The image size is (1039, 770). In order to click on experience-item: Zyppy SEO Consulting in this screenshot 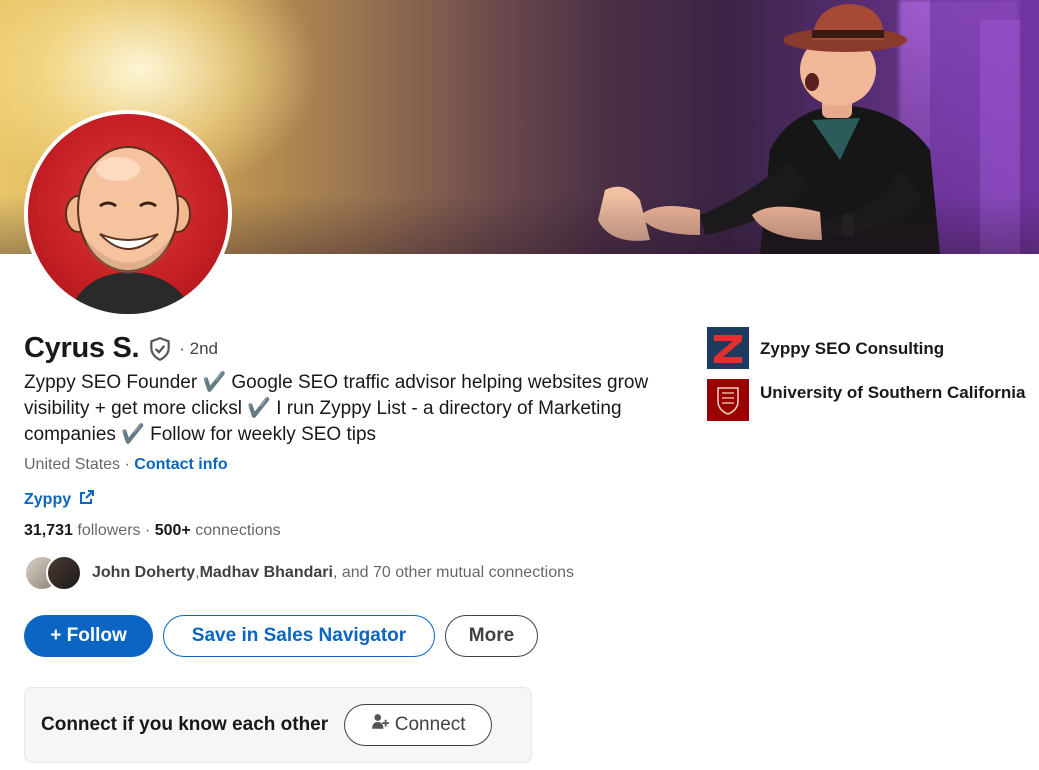, I will do `click(867, 348)`.